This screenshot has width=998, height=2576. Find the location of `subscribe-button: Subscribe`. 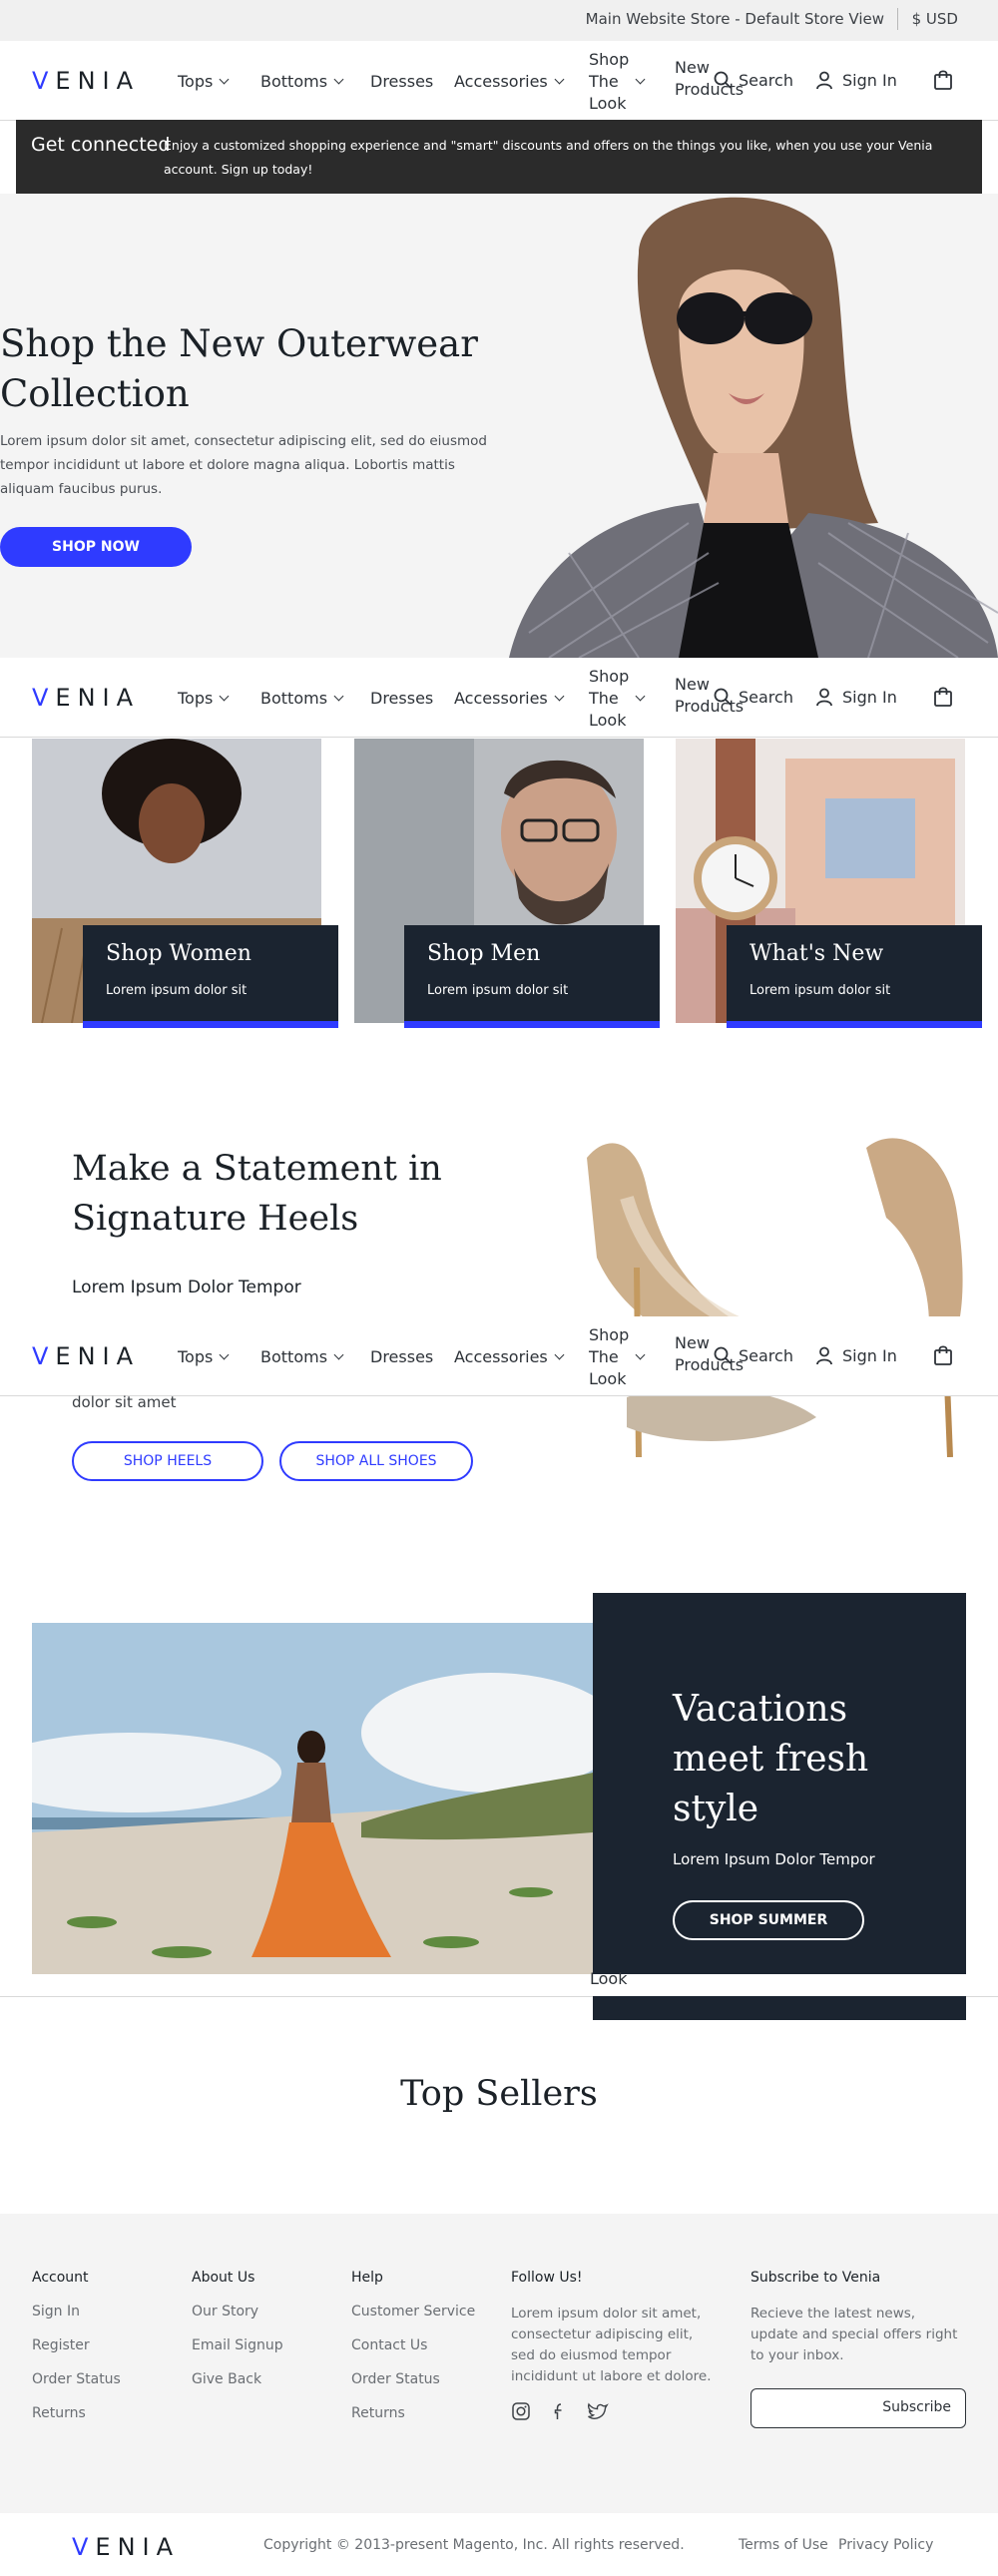

subscribe-button: Subscribe is located at coordinates (916, 2407).